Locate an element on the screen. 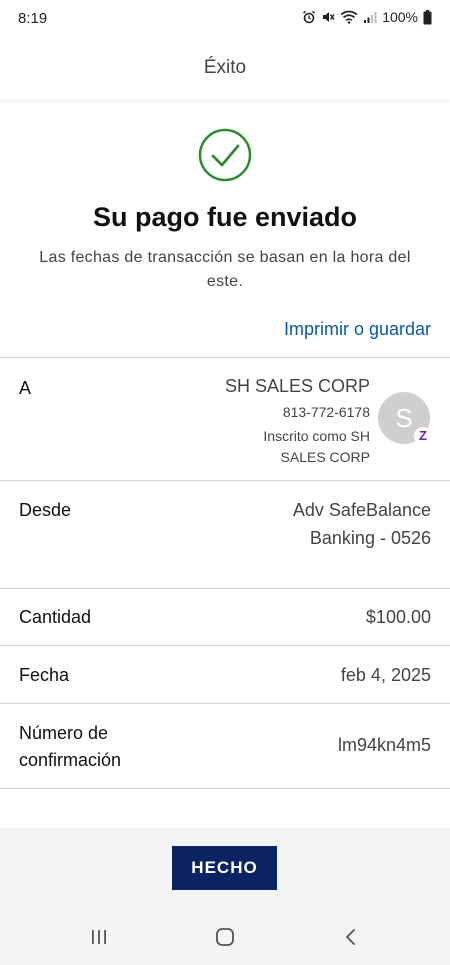 This screenshot has height=965, width=450. from-account-line2: Banking - 0526 is located at coordinates (370, 538).